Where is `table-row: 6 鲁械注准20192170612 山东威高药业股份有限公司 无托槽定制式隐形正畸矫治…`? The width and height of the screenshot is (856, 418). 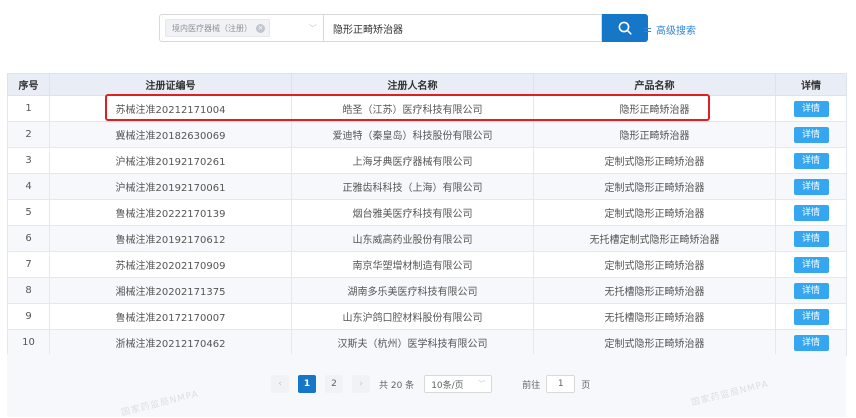 table-row: 6 鲁械注准20192170612 山东威高药业股份有限公司 无托槽定制式隐形正畸矫治… is located at coordinates (427, 238).